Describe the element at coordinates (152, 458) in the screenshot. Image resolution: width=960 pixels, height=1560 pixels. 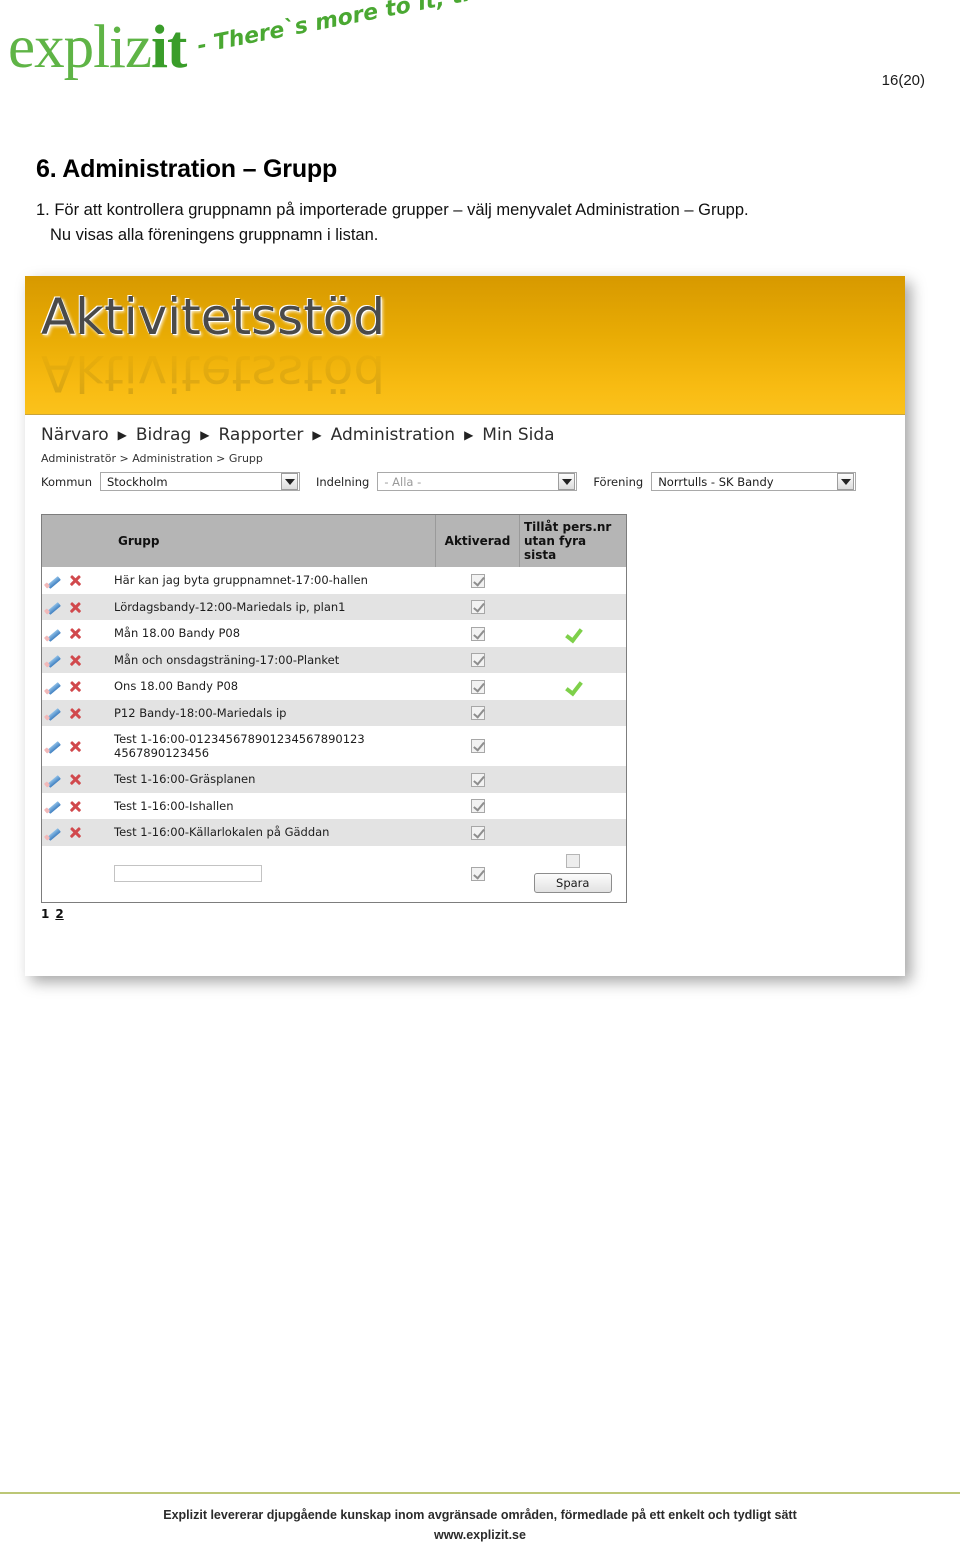
I see `breadcrumb: Administratör > Administration > Grupp` at that location.